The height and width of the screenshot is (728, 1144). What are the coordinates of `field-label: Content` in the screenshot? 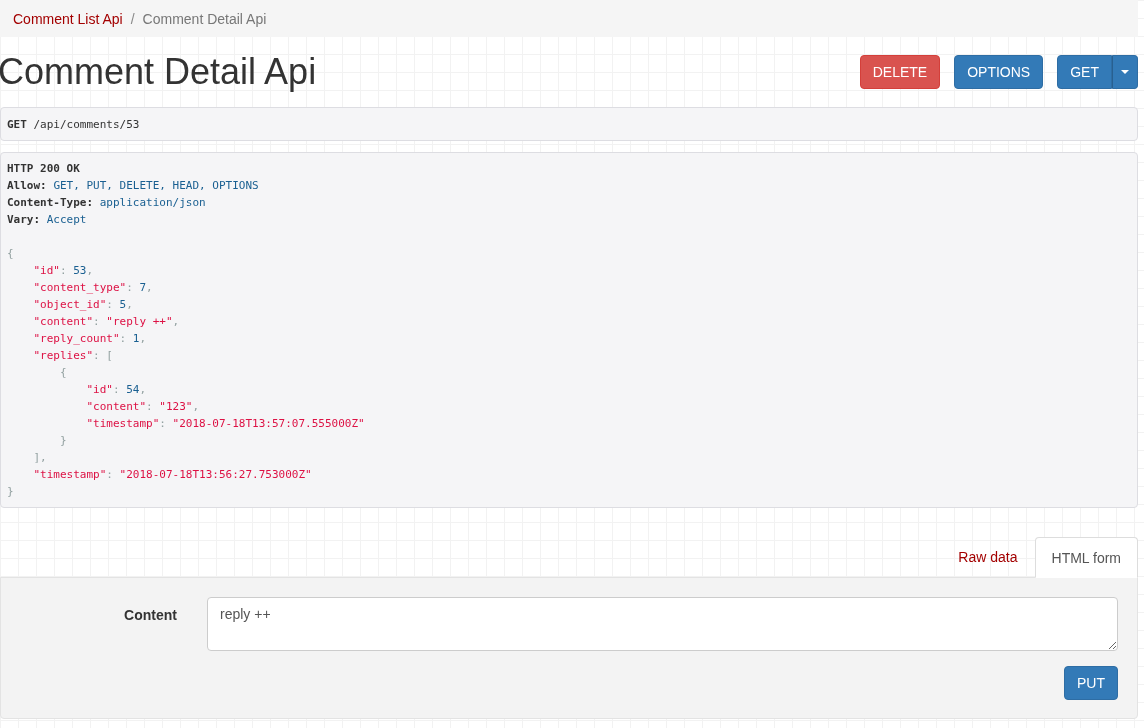 It's located at (150, 614).